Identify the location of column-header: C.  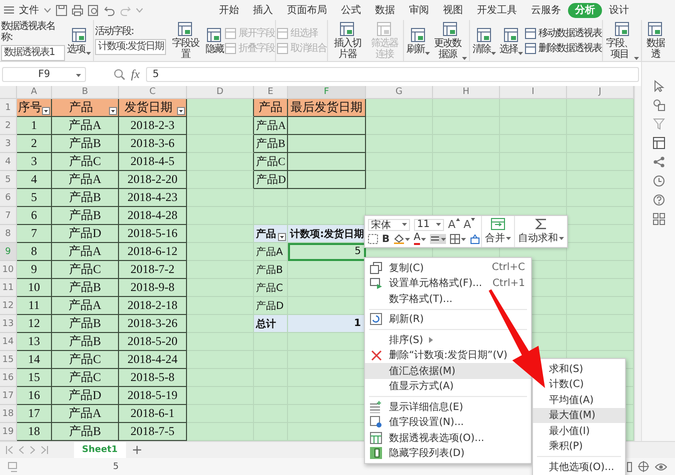
(153, 92).